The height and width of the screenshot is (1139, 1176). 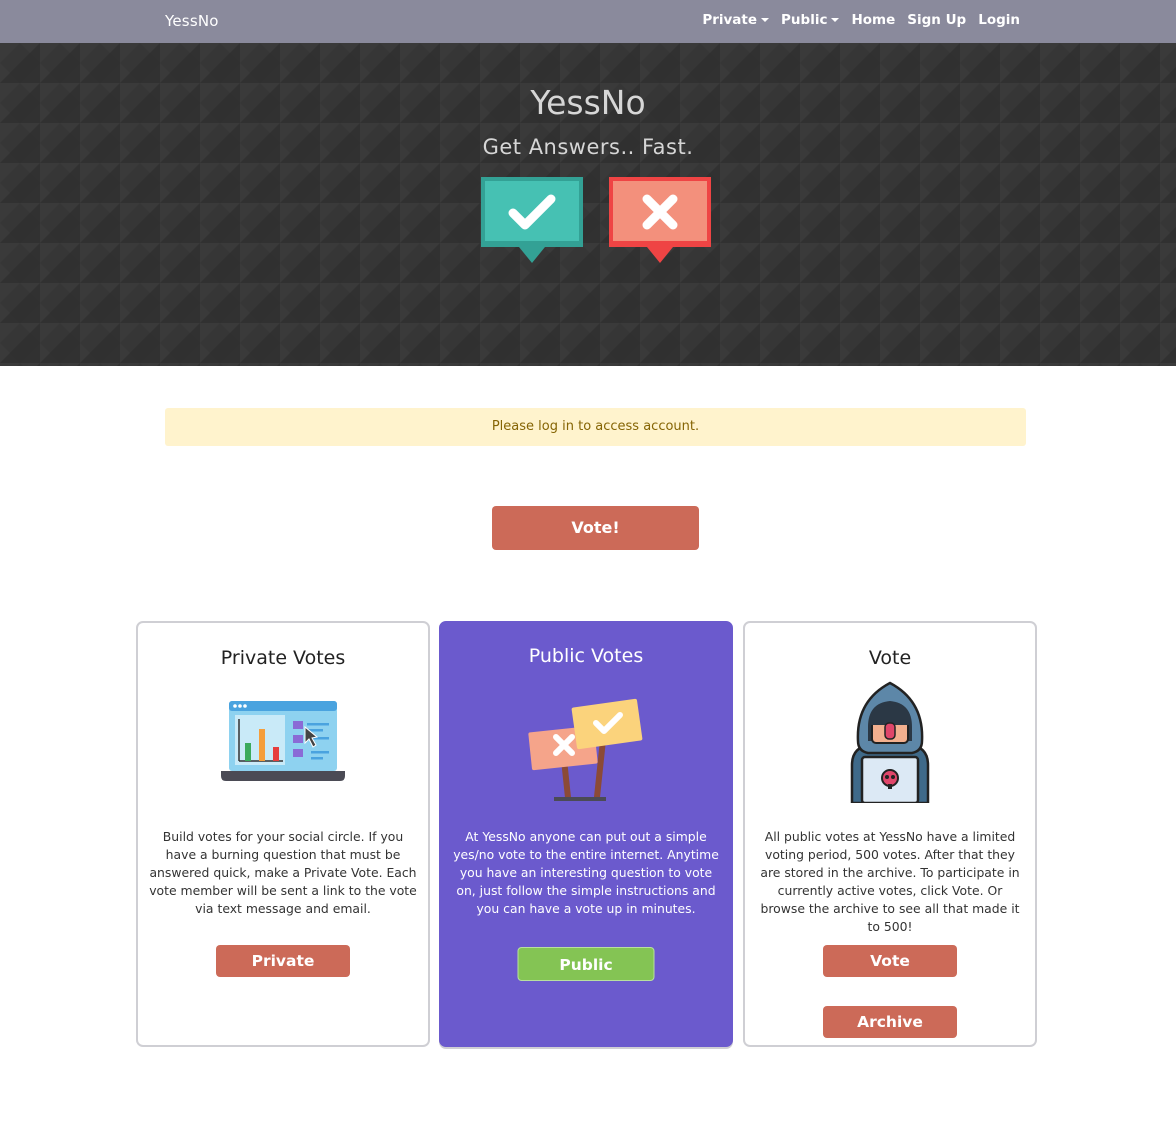 I want to click on card-title: Vote, so click(x=890, y=658).